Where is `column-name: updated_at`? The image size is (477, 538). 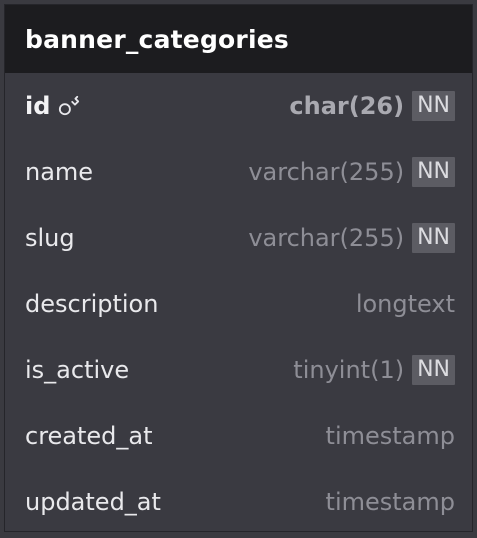
column-name: updated_at is located at coordinates (93, 502).